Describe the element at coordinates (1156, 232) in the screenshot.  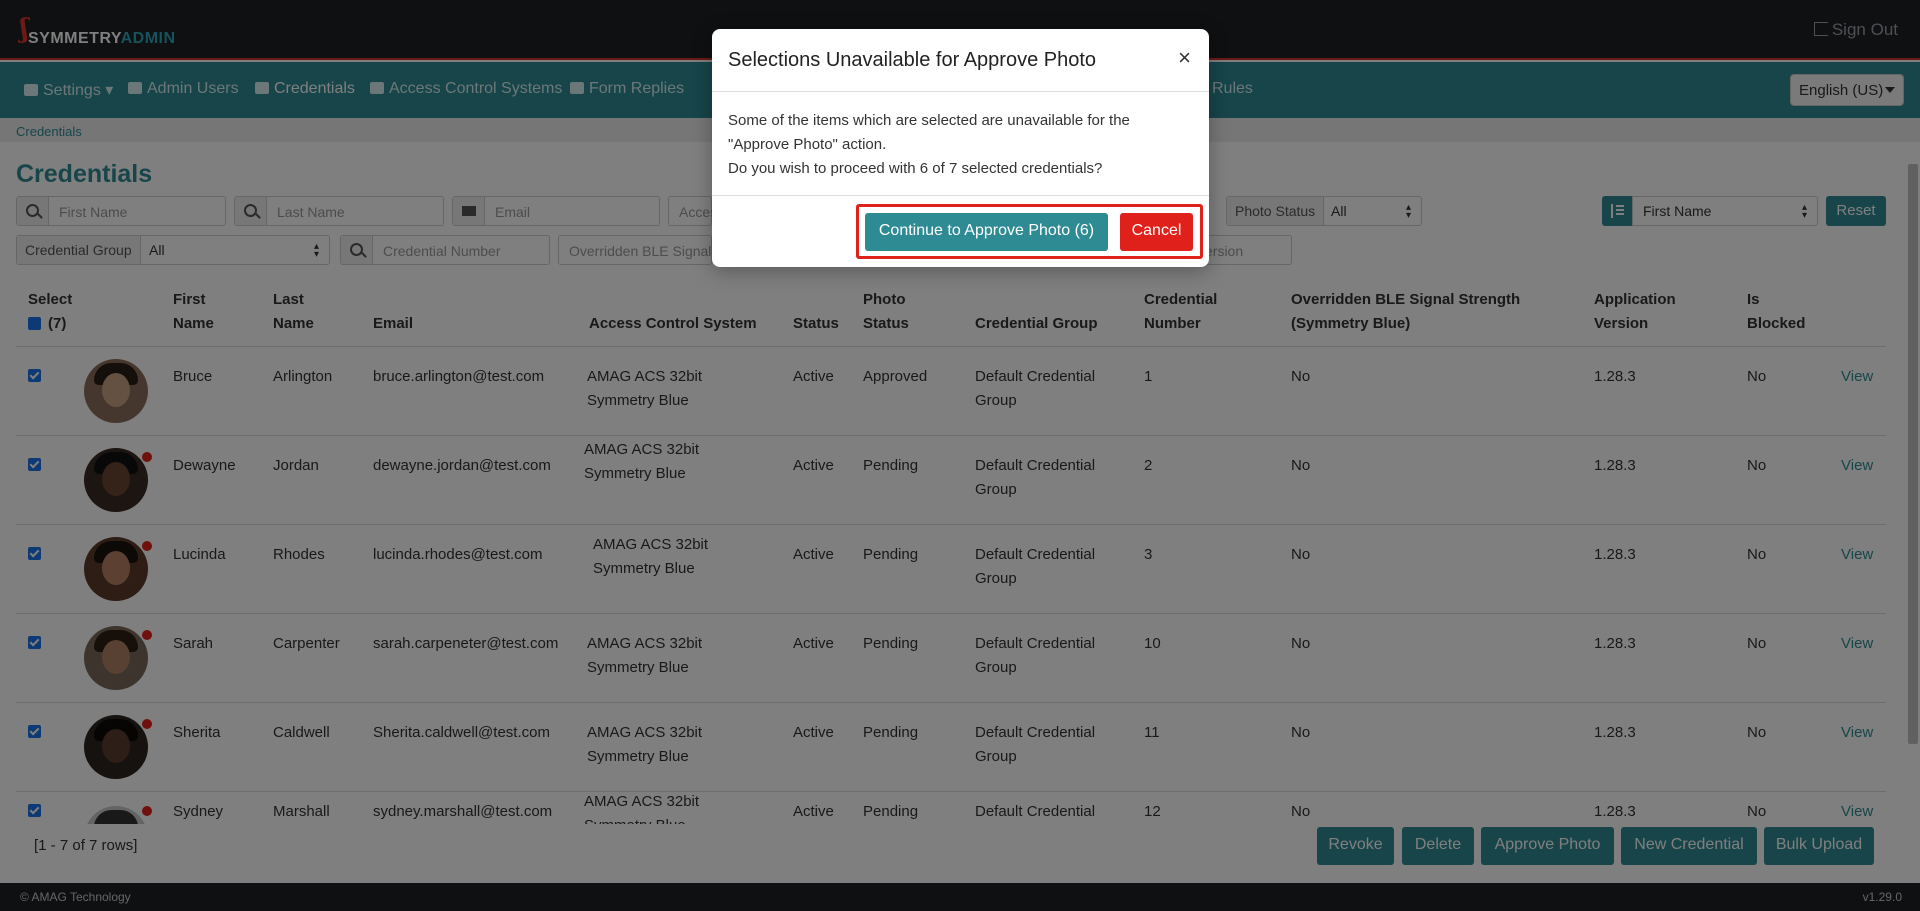
I see `cancel-button: Cancel` at that location.